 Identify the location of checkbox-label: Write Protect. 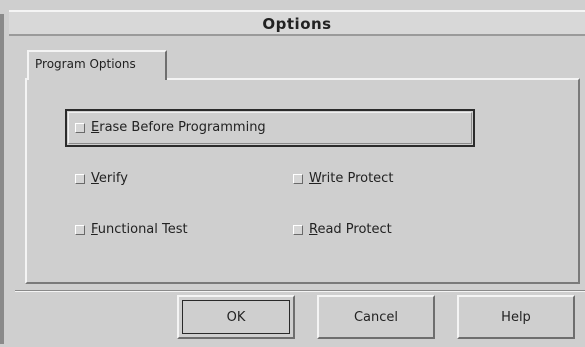
(351, 178).